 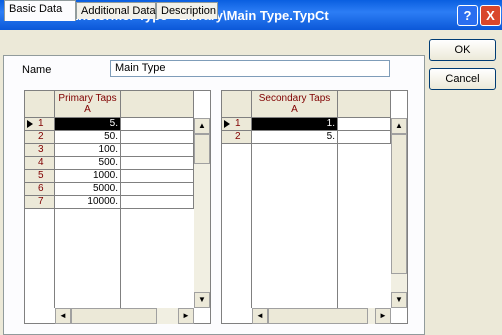 I want to click on secondary-tap-value-cell: 1., so click(x=295, y=124).